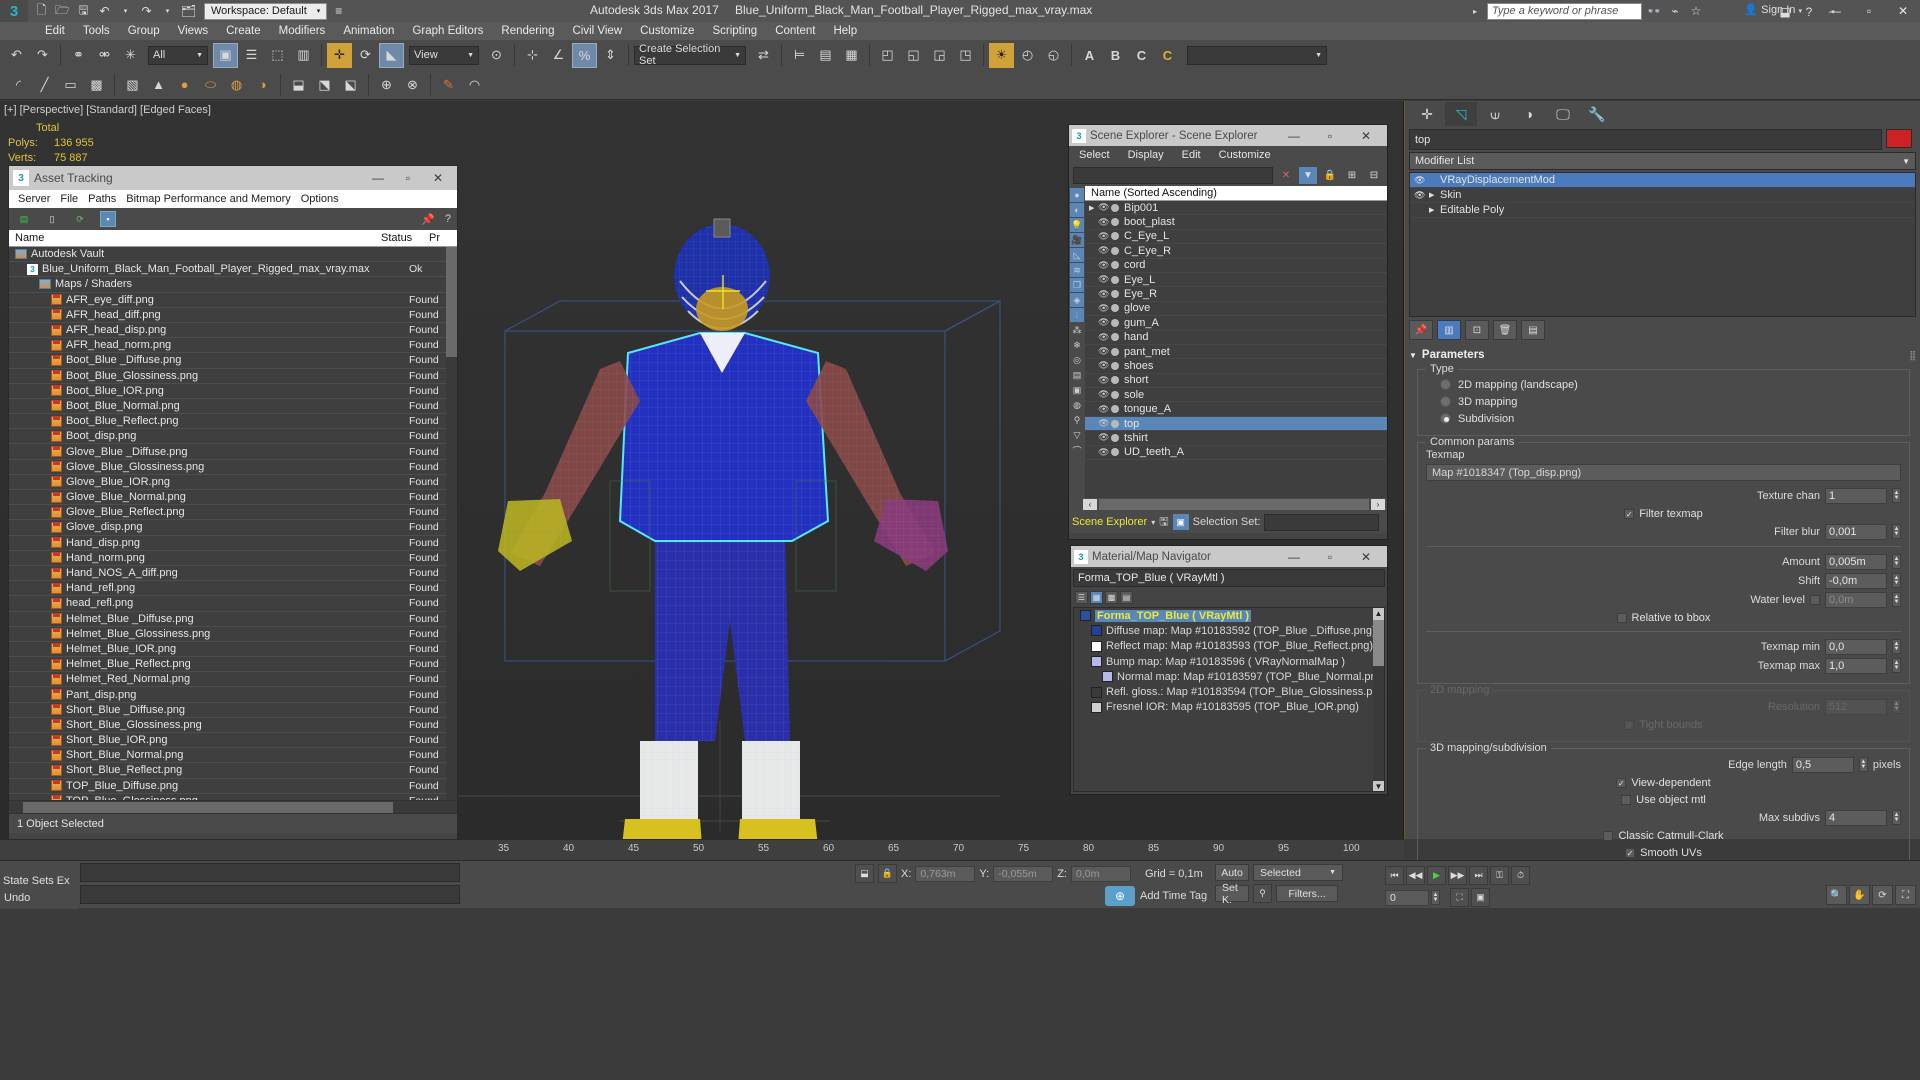 This screenshot has height=1080, width=1920. Describe the element at coordinates (130, 55) in the screenshot. I see `bind-space-warp-icon: ✳` at that location.